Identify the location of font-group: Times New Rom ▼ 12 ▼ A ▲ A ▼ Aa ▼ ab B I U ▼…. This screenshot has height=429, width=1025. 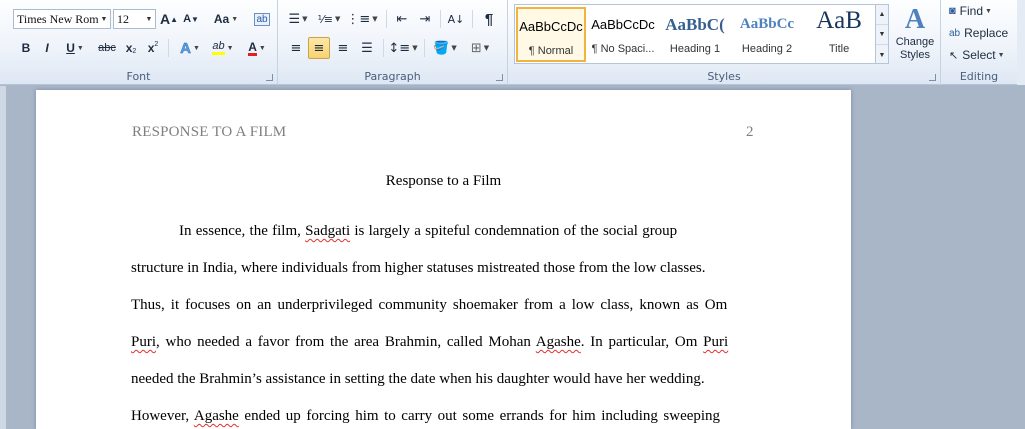
(139, 42).